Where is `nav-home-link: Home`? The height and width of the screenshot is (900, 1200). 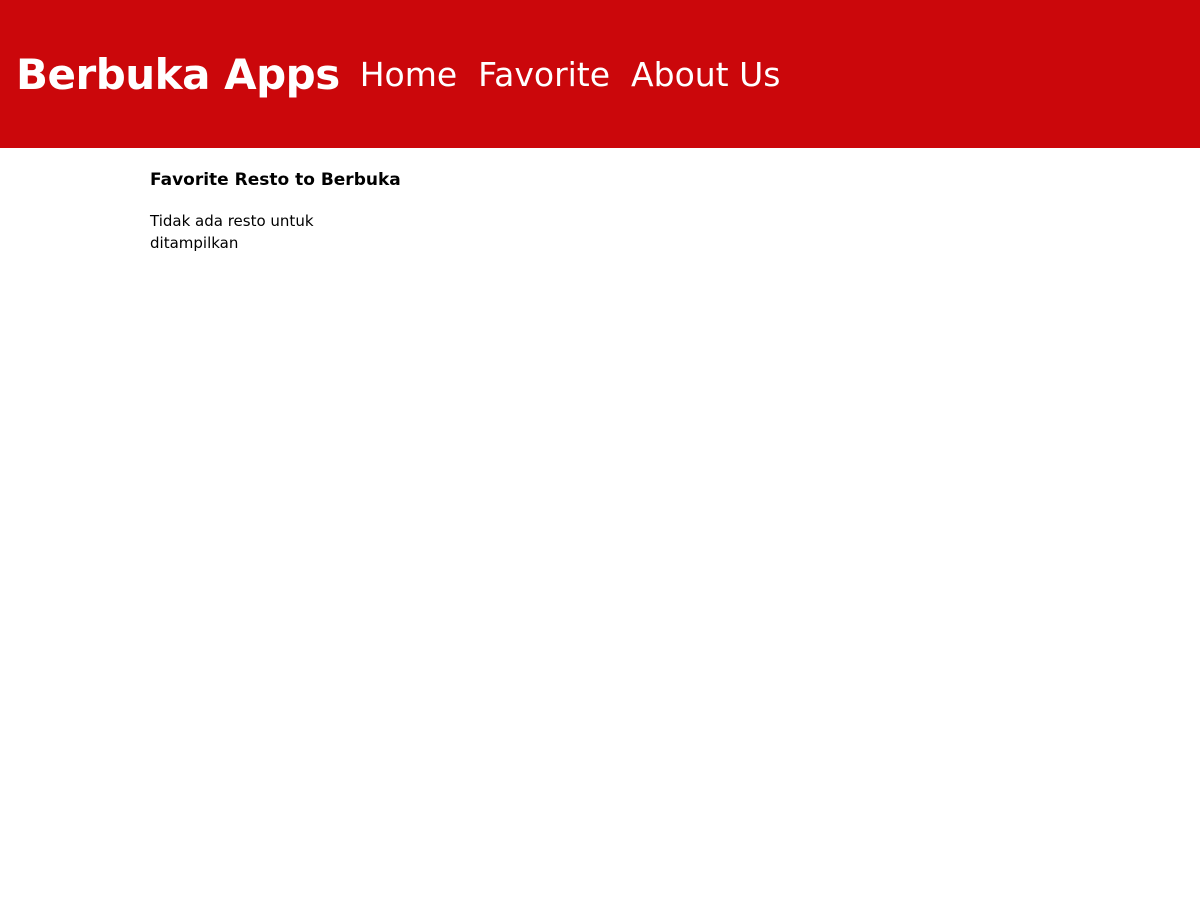
nav-home-link: Home is located at coordinates (408, 74).